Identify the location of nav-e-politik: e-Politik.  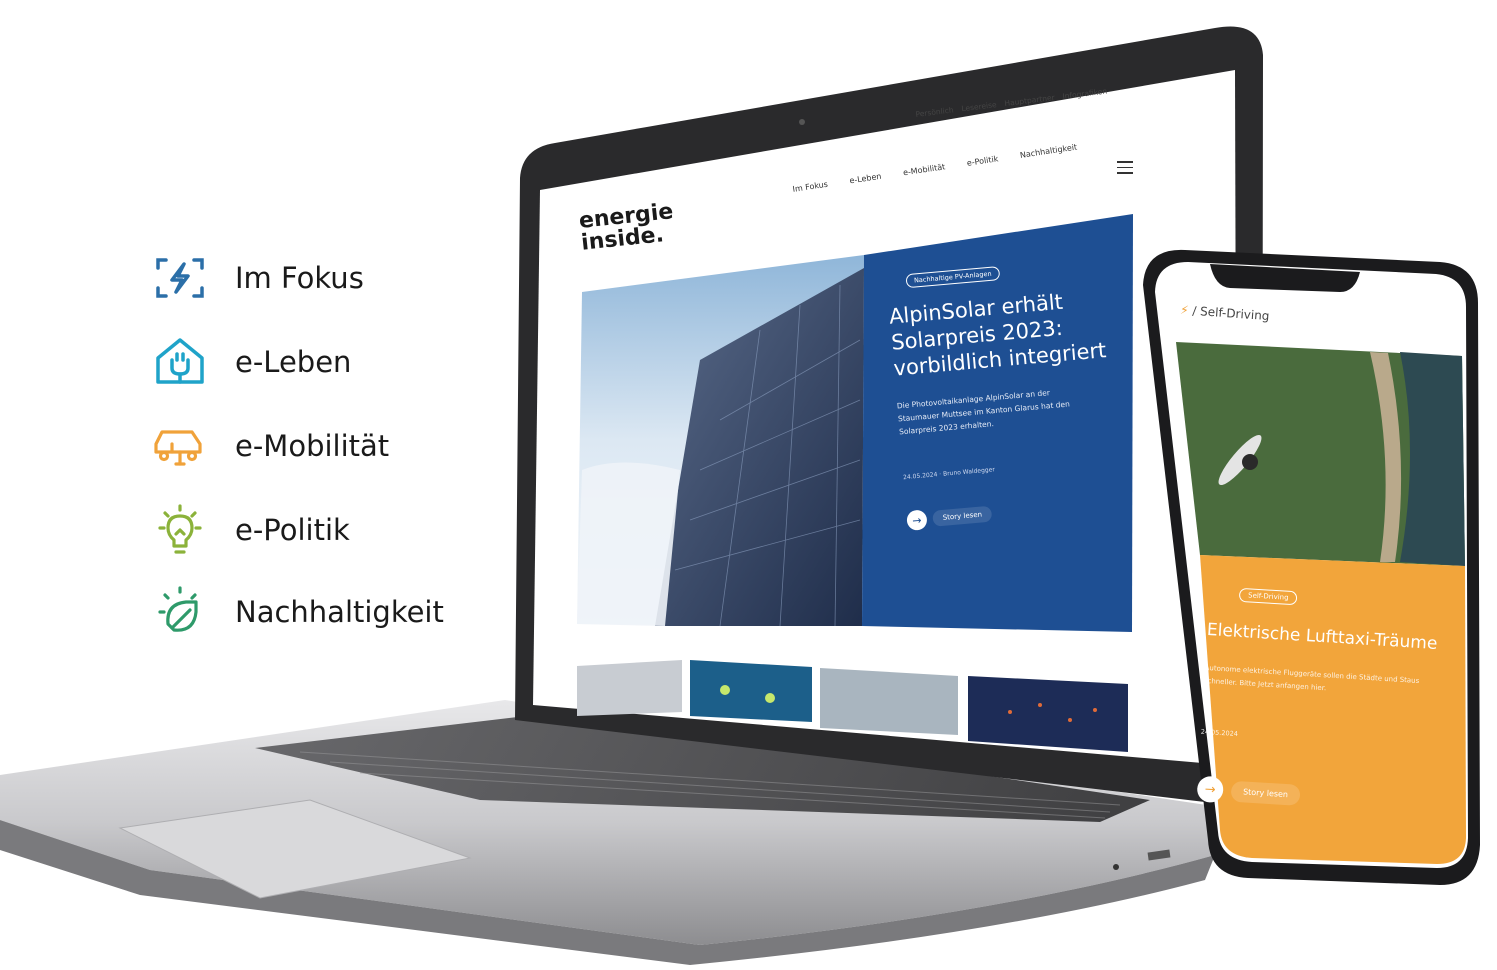
(982, 161).